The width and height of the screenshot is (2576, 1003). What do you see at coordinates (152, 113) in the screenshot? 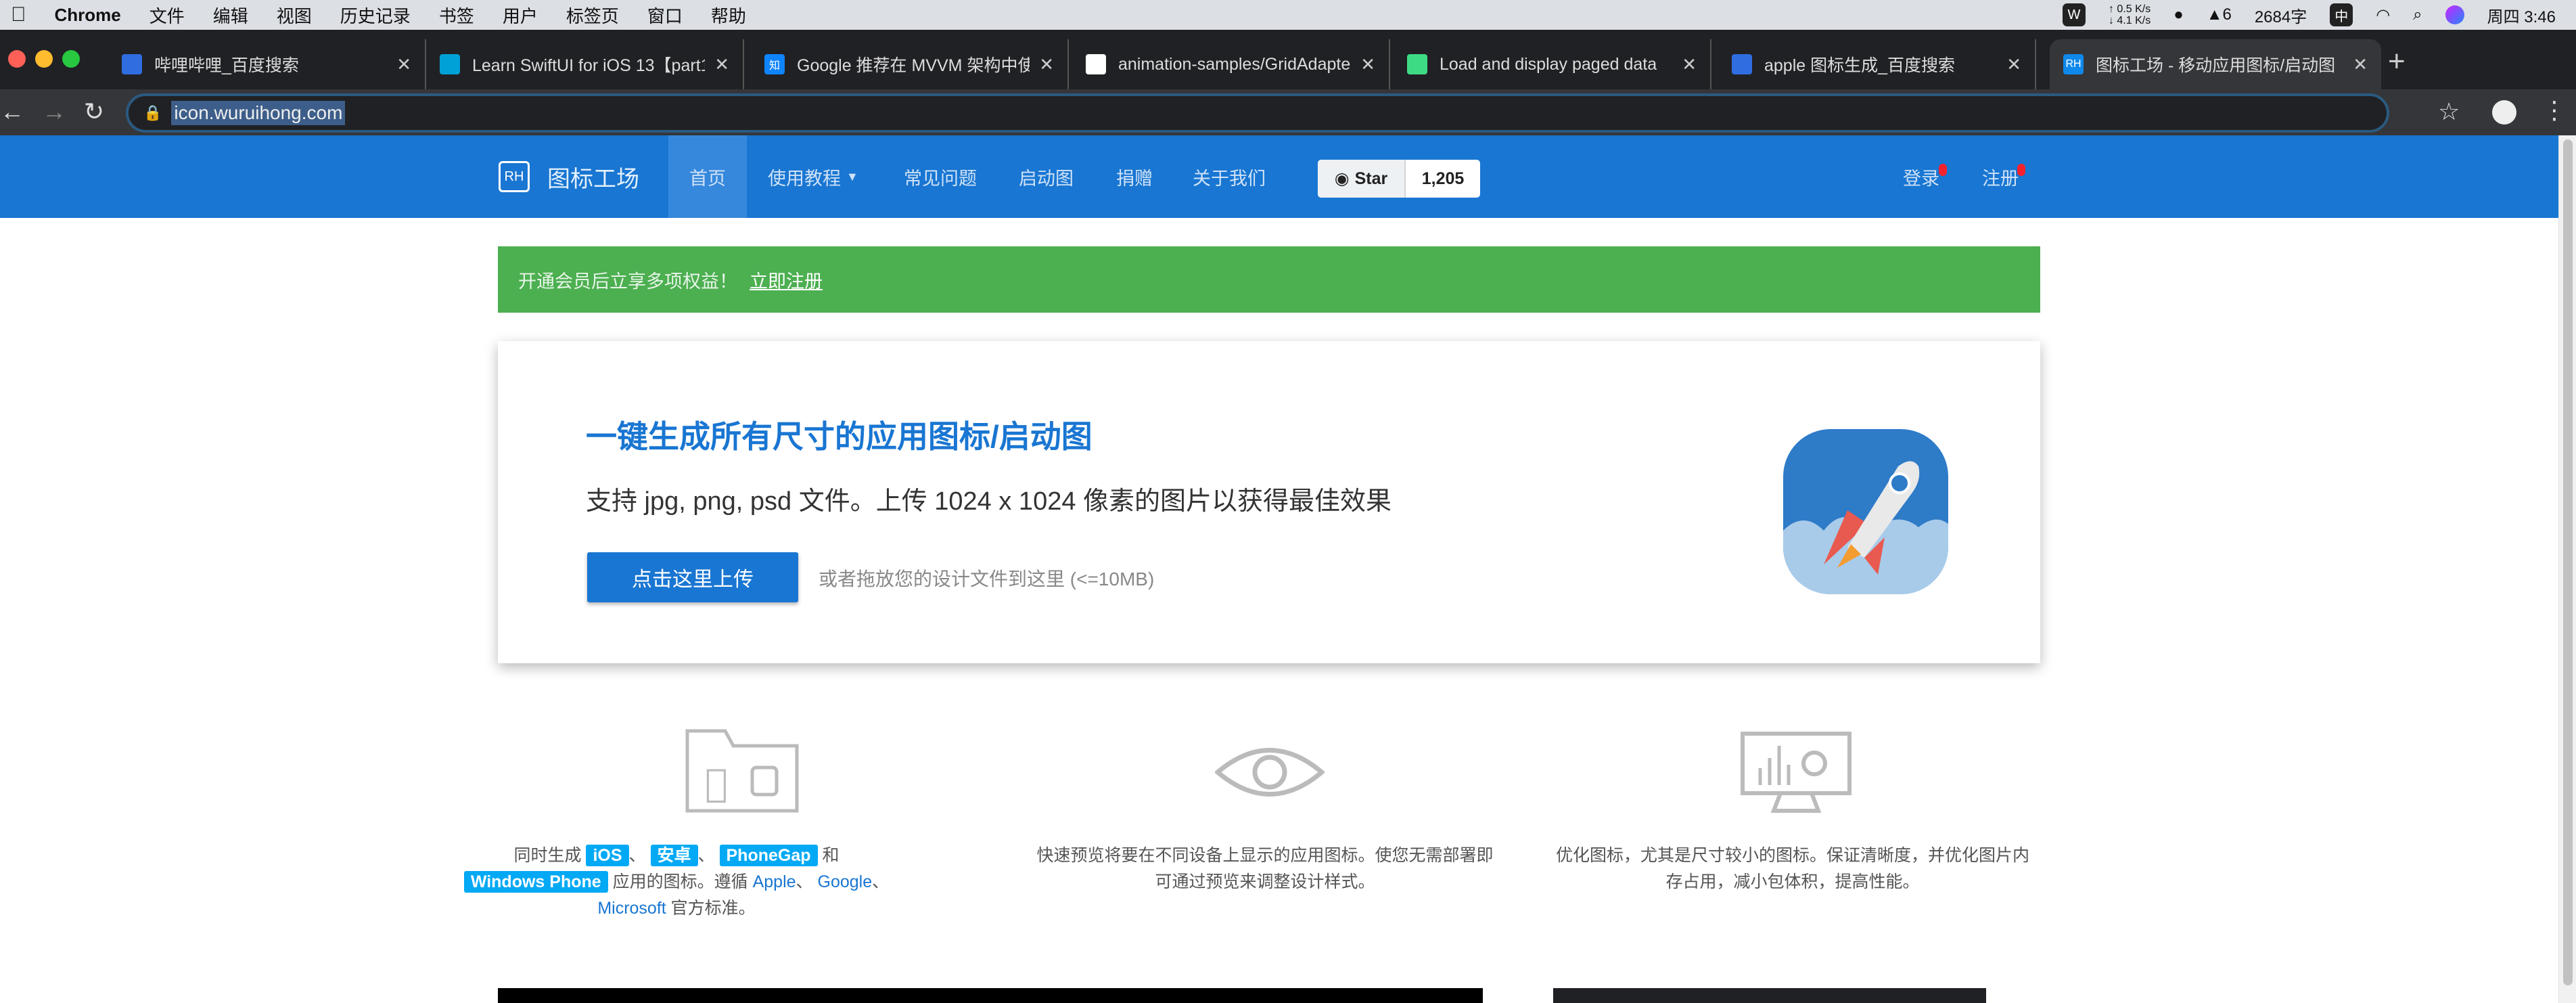
I see `lock-icon: 🔒` at bounding box center [152, 113].